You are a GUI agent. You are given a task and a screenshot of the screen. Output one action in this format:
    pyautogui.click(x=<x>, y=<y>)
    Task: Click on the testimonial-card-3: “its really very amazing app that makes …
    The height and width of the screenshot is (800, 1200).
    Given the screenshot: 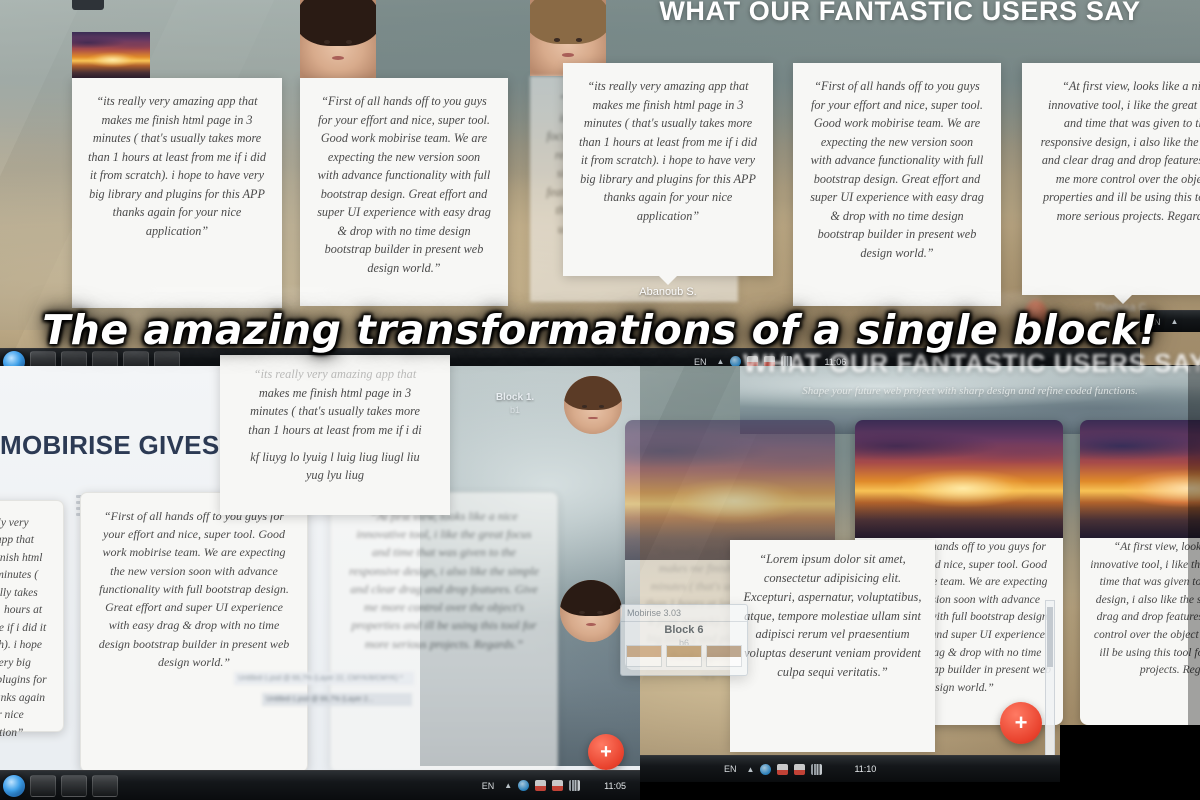 What is the action you would take?
    pyautogui.click(x=668, y=174)
    